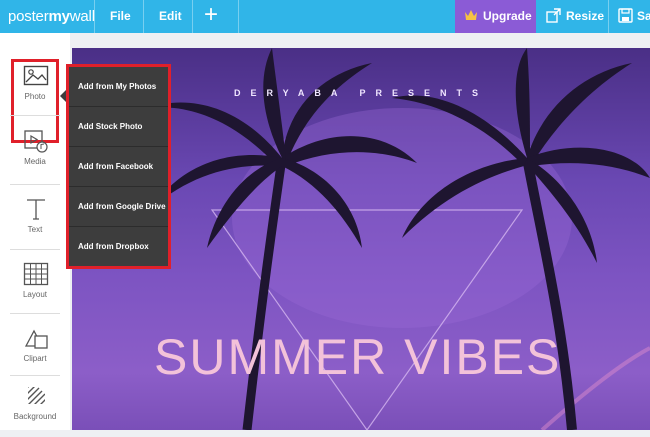 The image size is (650, 437). I want to click on sidebar-item-label: Layout, so click(35, 294).